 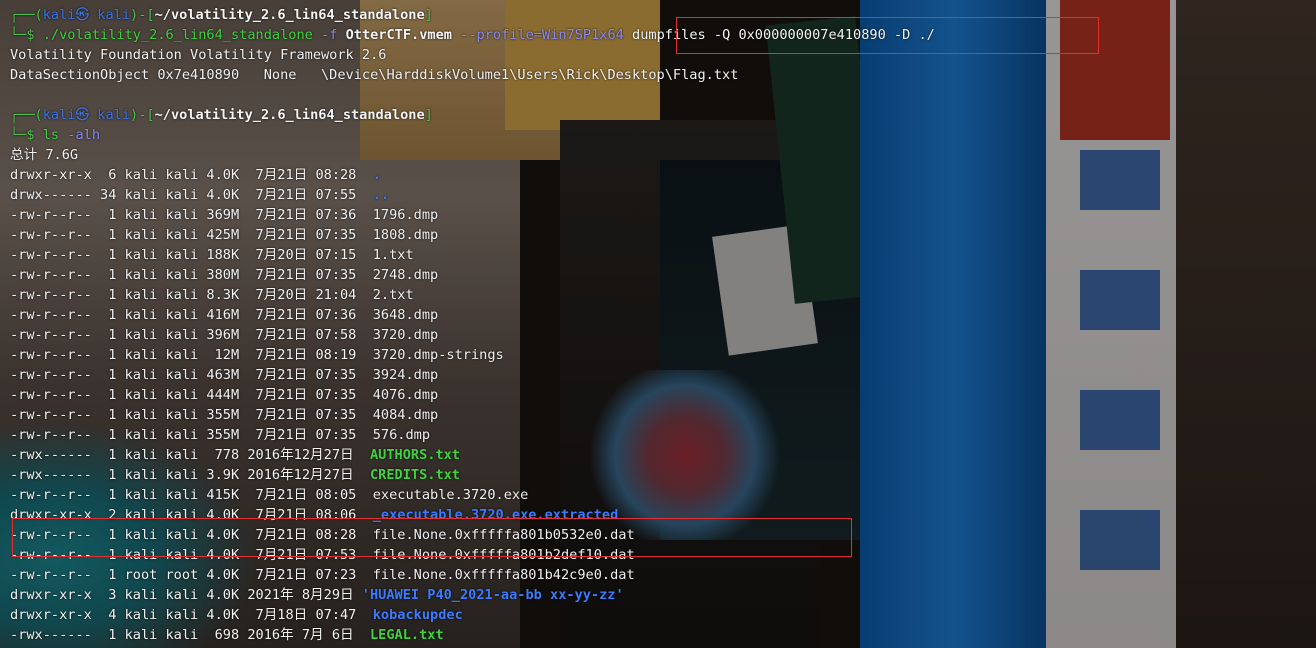 I want to click on file-name: 2.txt, so click(x=393, y=295).